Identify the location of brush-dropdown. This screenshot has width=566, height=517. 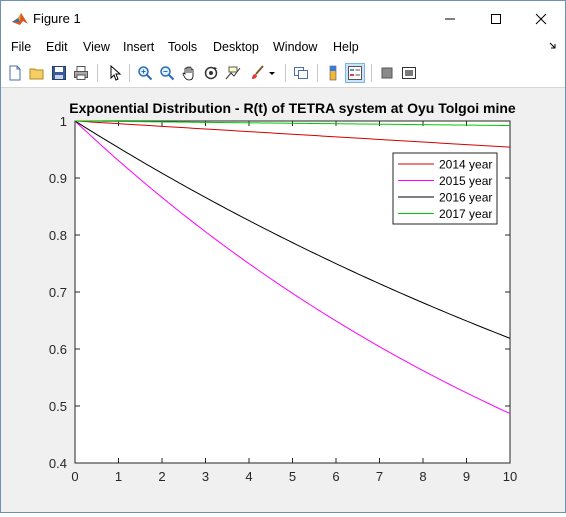
(272, 73).